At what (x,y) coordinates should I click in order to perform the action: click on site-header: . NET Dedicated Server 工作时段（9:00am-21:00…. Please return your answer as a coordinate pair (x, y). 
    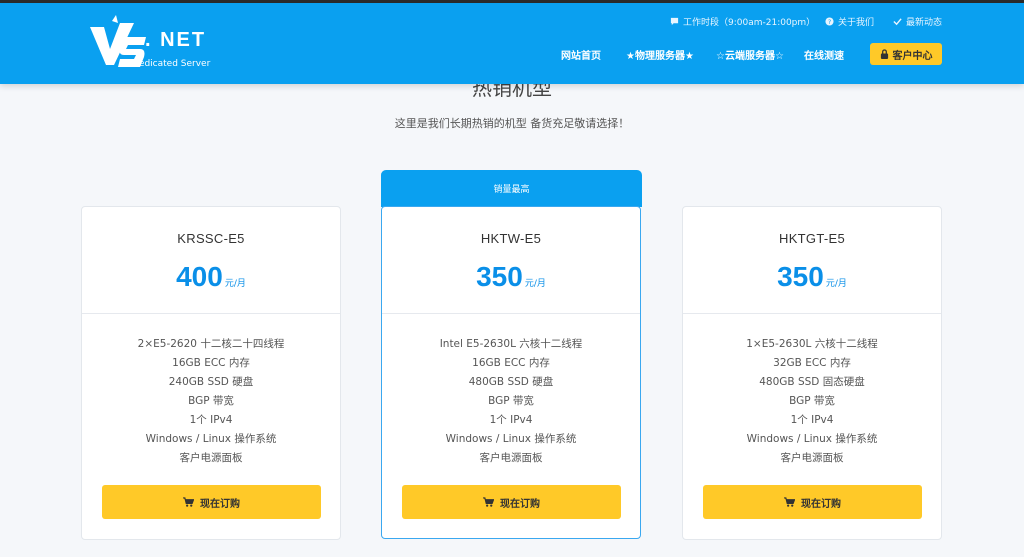
    Looking at the image, I should click on (512, 43).